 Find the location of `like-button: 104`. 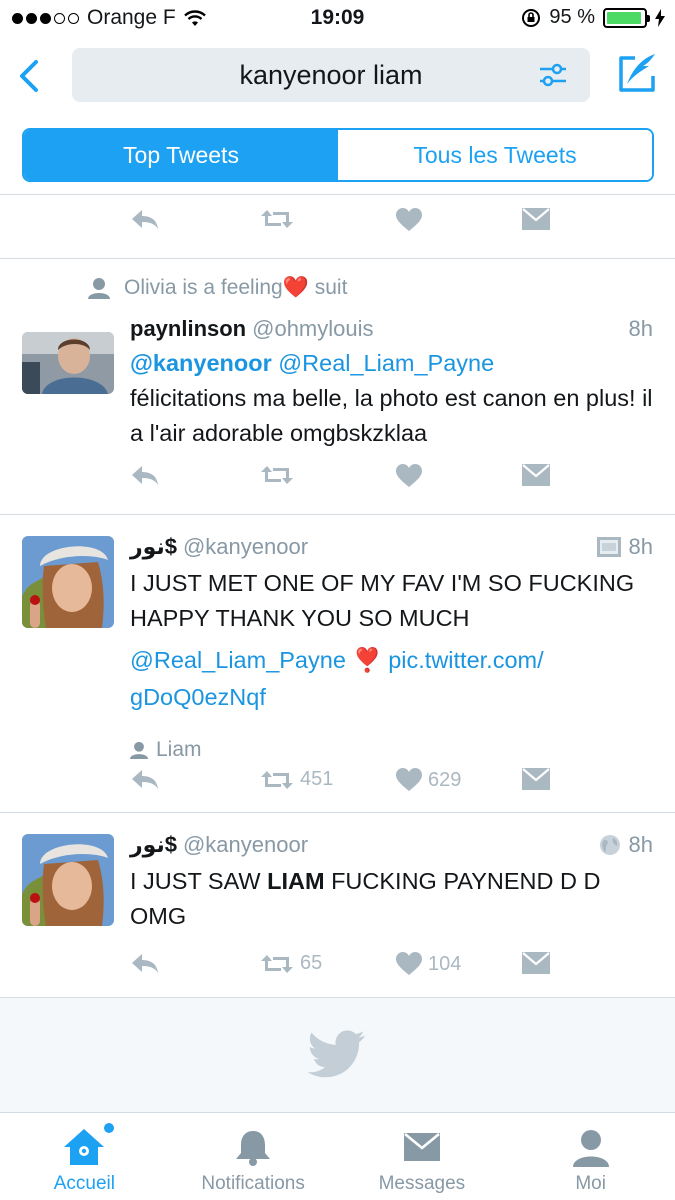

like-button: 104 is located at coordinates (428, 964).